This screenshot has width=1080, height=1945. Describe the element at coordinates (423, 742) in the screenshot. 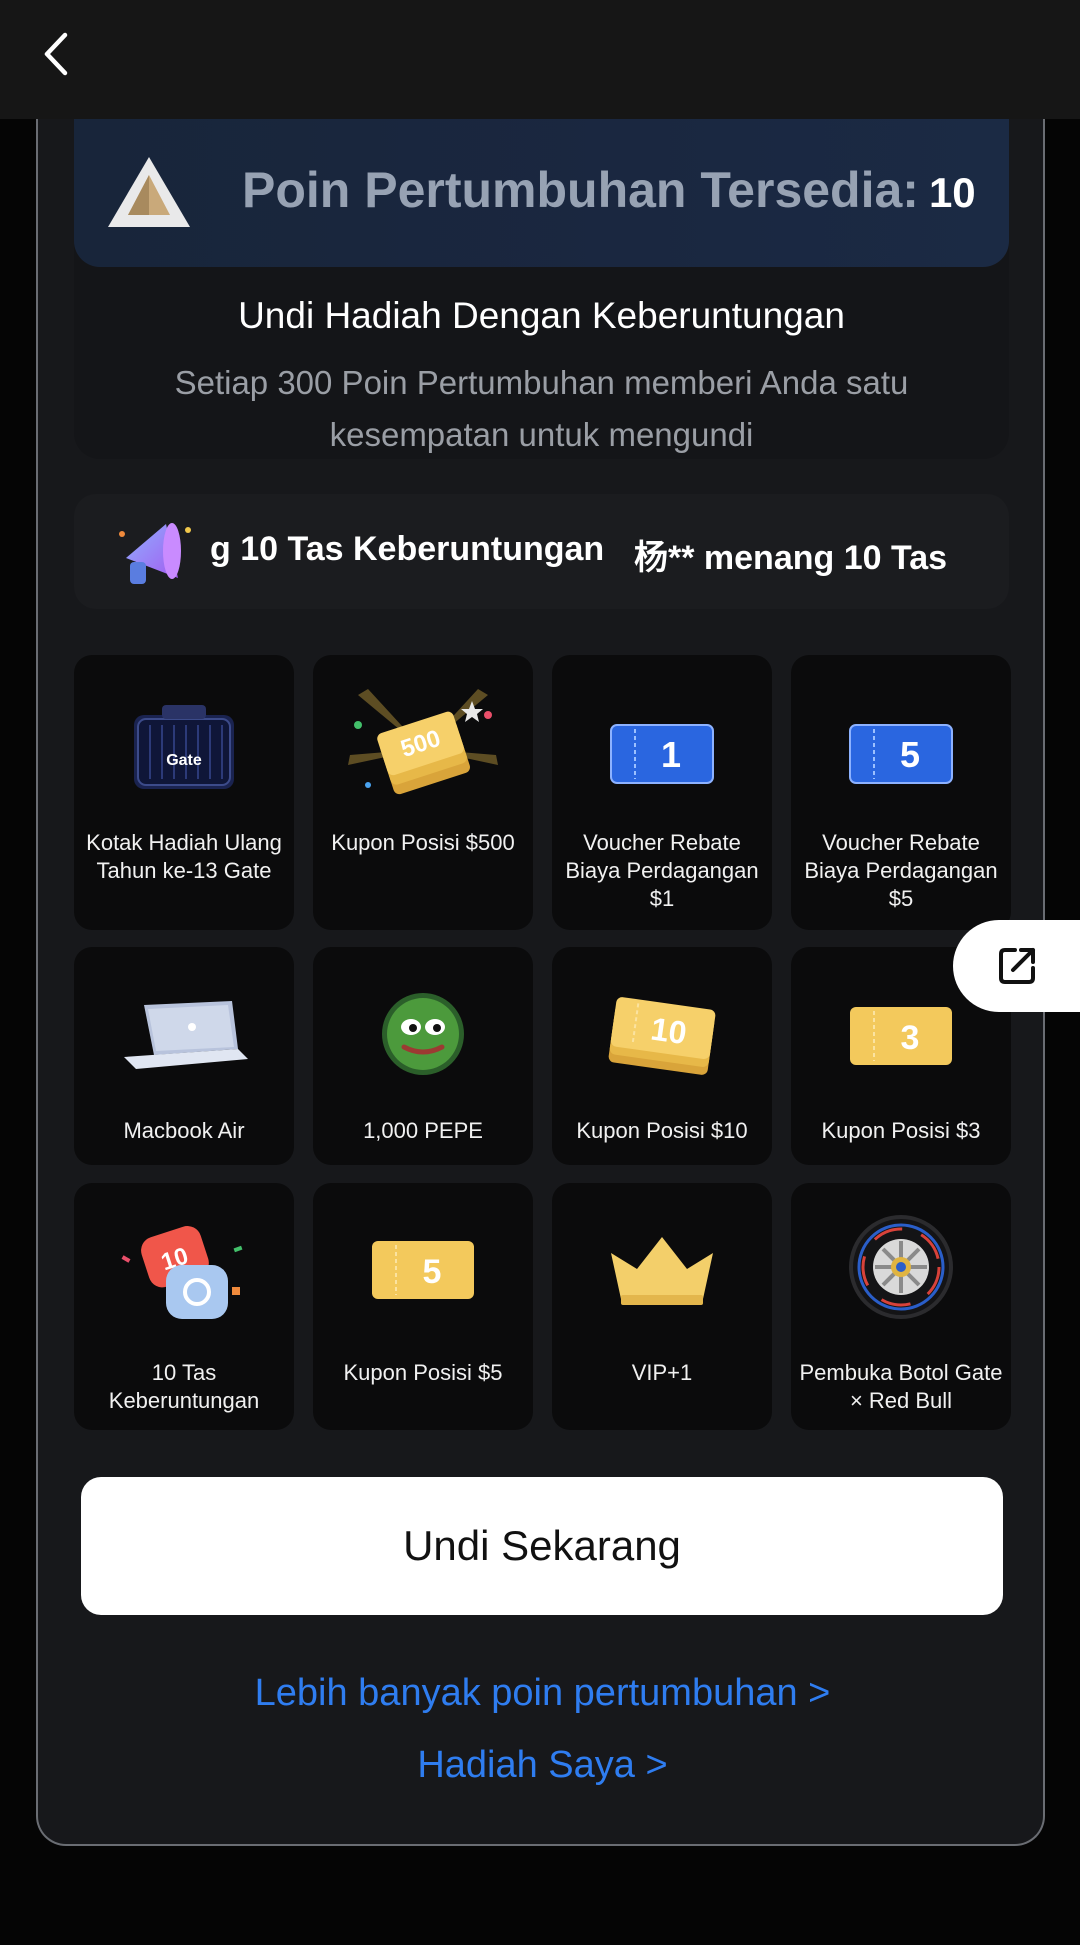

I see `coupon-500-icon: 500` at that location.